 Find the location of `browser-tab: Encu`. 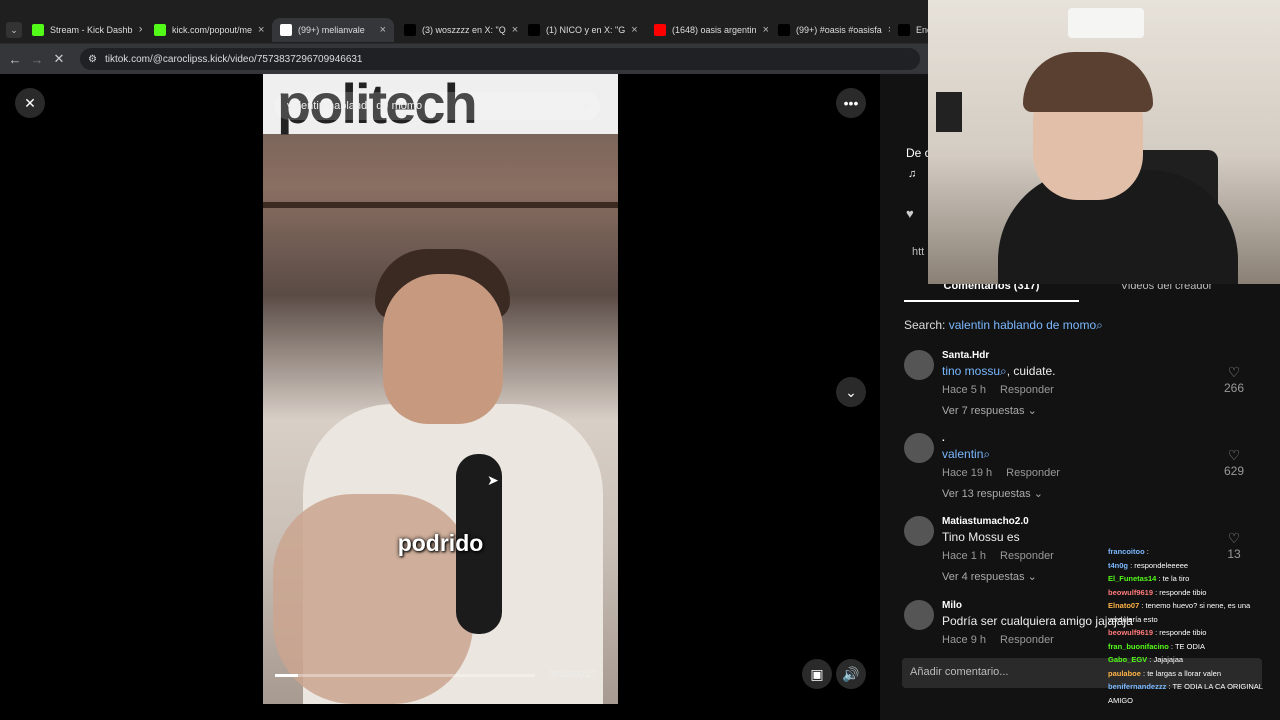

browser-tab: Encu is located at coordinates (910, 30).